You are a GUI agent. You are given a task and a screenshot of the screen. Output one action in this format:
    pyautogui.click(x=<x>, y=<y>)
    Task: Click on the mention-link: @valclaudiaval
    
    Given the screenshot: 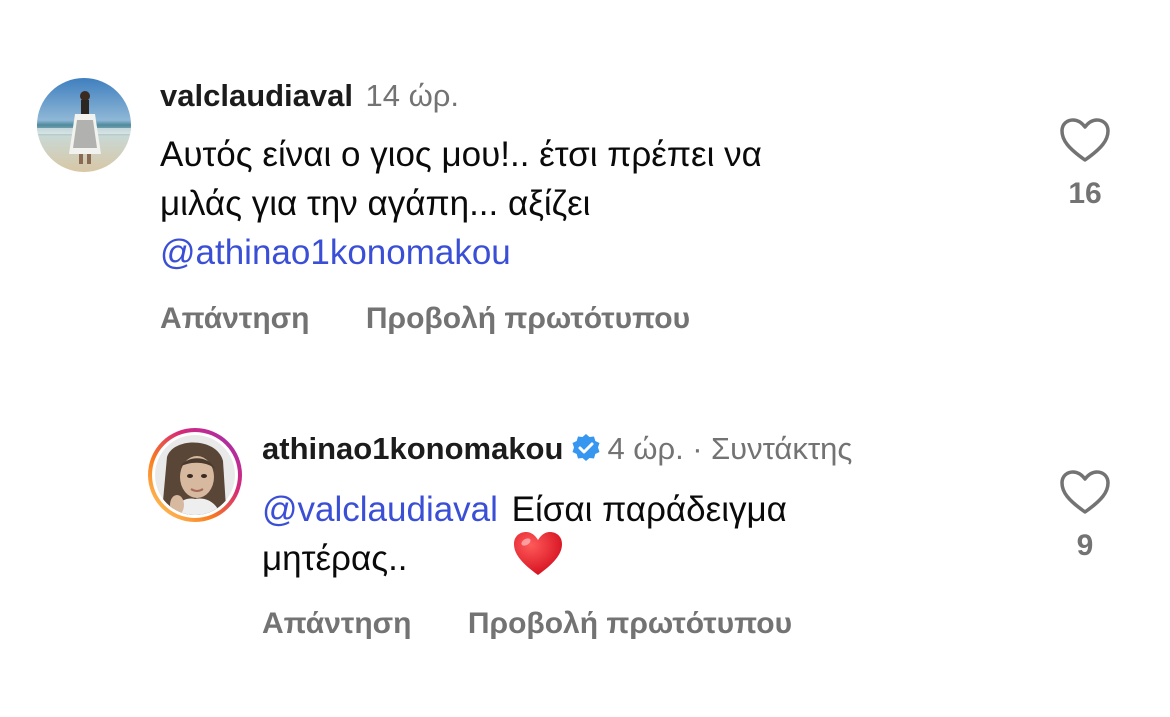 What is the action you would take?
    pyautogui.click(x=380, y=509)
    